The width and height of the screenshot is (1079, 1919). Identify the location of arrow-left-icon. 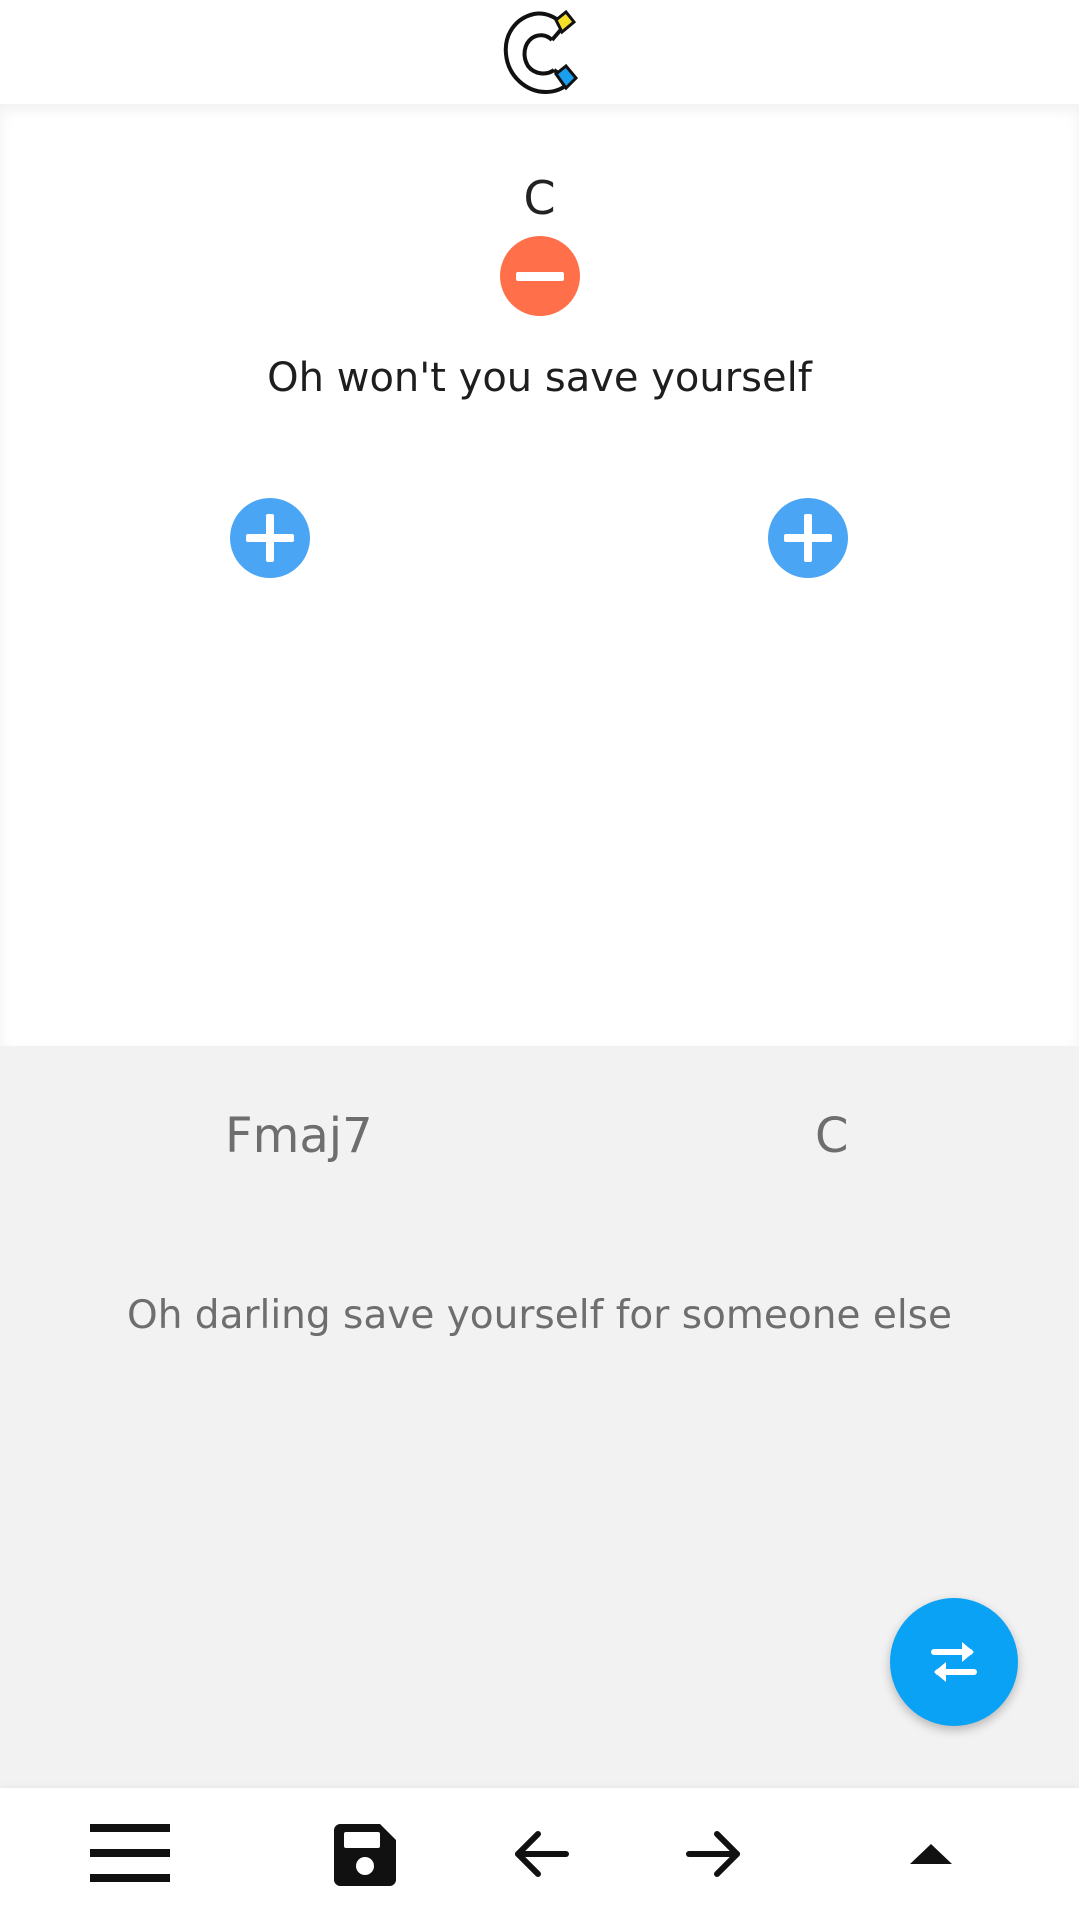
(542, 1854).